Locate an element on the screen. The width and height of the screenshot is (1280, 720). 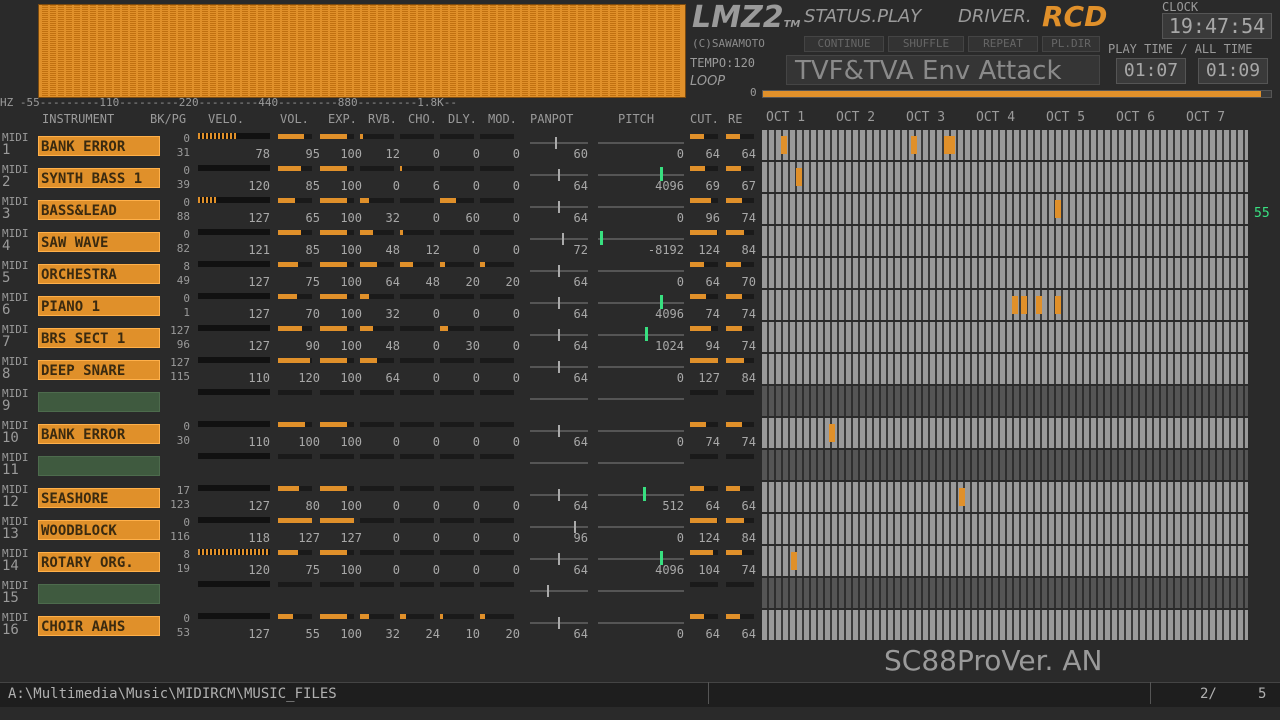
song-progress-bar is located at coordinates (1017, 94).